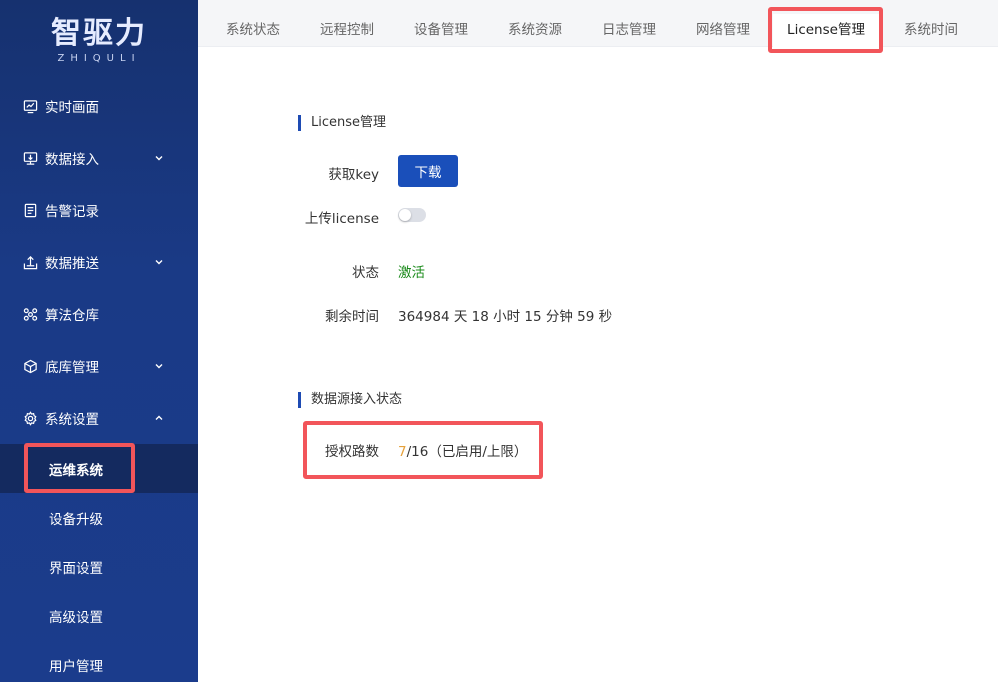  Describe the element at coordinates (412, 215) in the screenshot. I see `upload-license-toggle` at that location.